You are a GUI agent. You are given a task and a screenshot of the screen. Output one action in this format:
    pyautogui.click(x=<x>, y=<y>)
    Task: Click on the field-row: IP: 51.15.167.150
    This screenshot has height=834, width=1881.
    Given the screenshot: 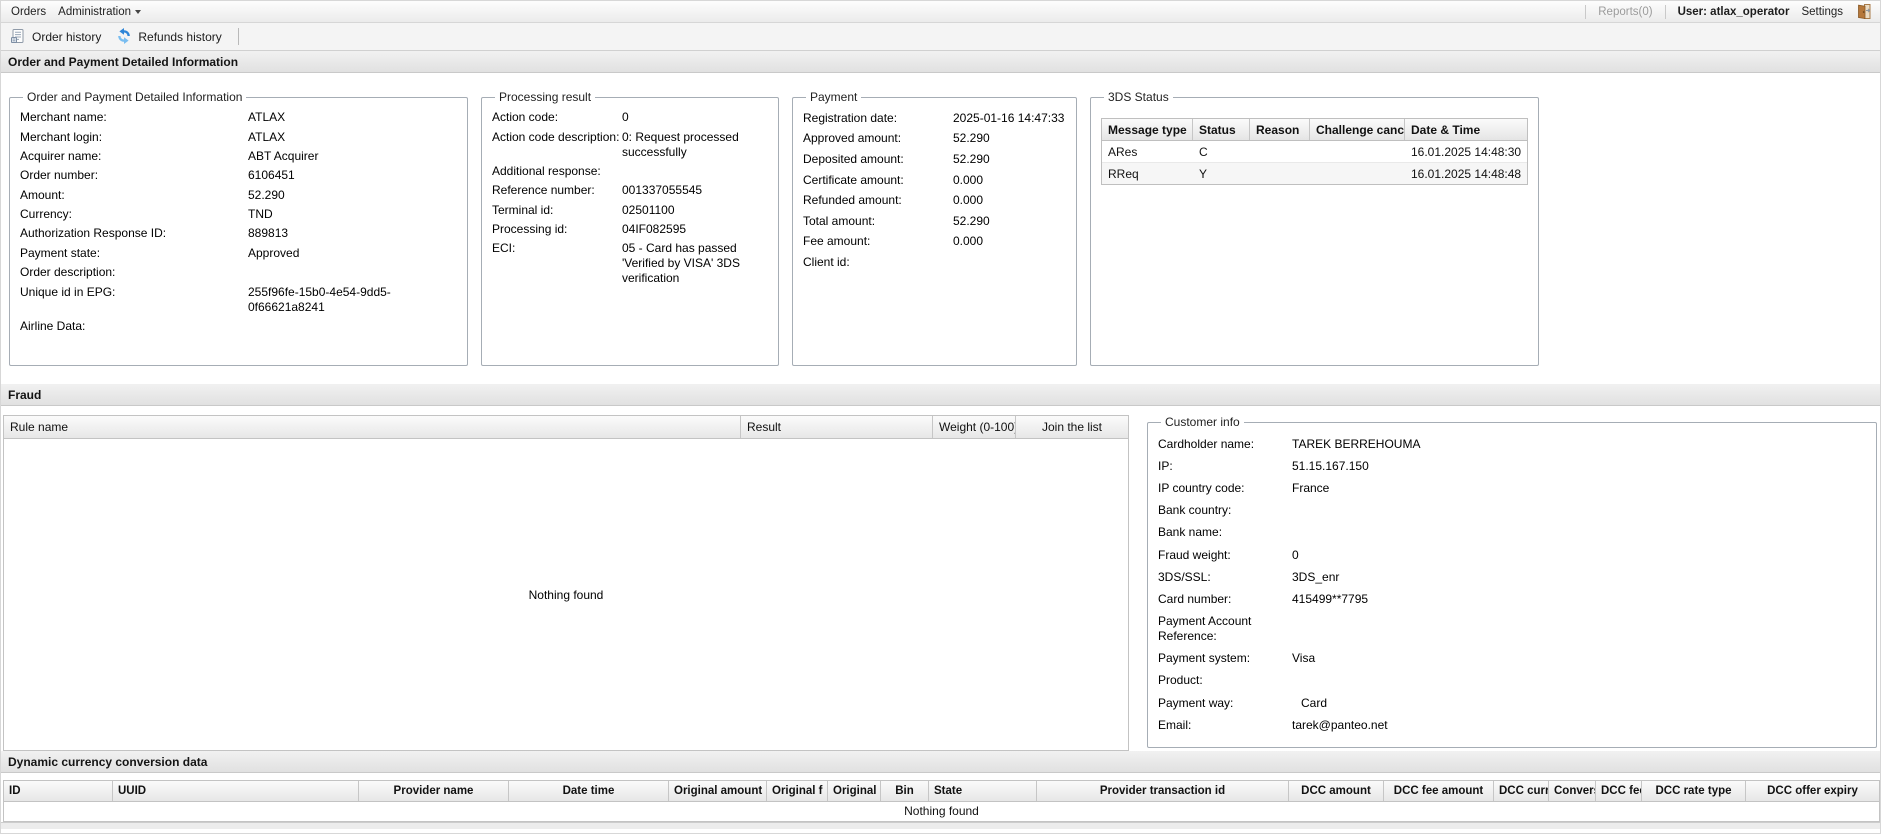 What is the action you would take?
    pyautogui.click(x=1512, y=466)
    